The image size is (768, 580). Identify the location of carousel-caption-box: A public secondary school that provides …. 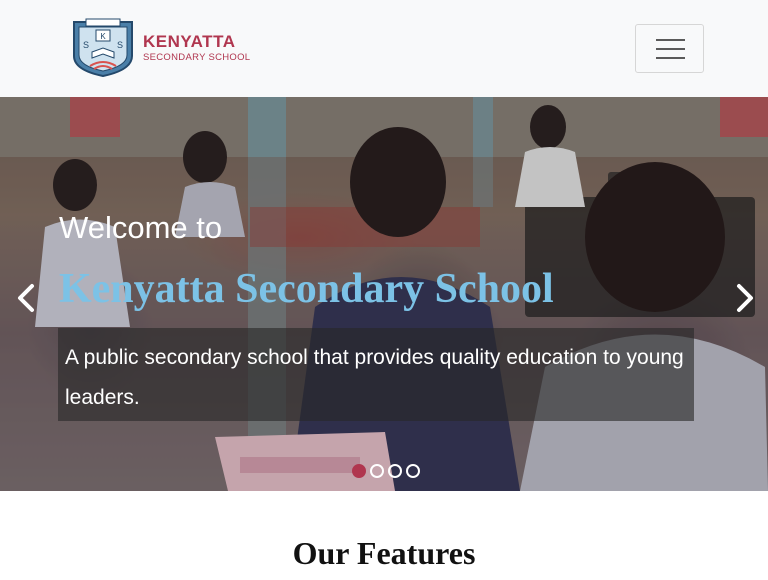
(376, 374).